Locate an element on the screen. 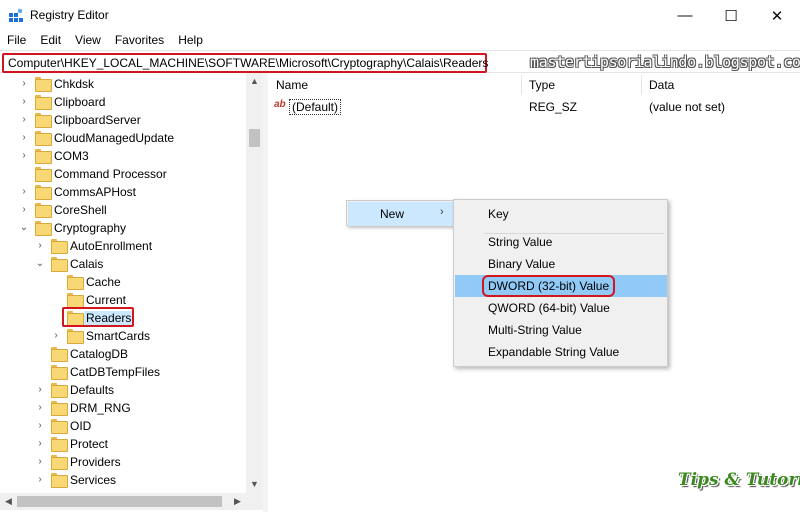 The height and width of the screenshot is (512, 800). tree-item-label: CommsAPHost is located at coordinates (95, 192).